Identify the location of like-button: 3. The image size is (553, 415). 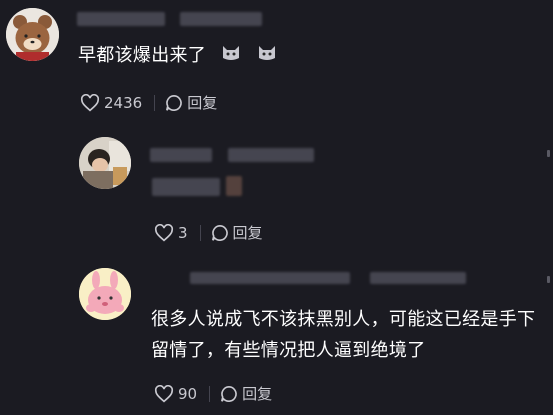
(171, 232).